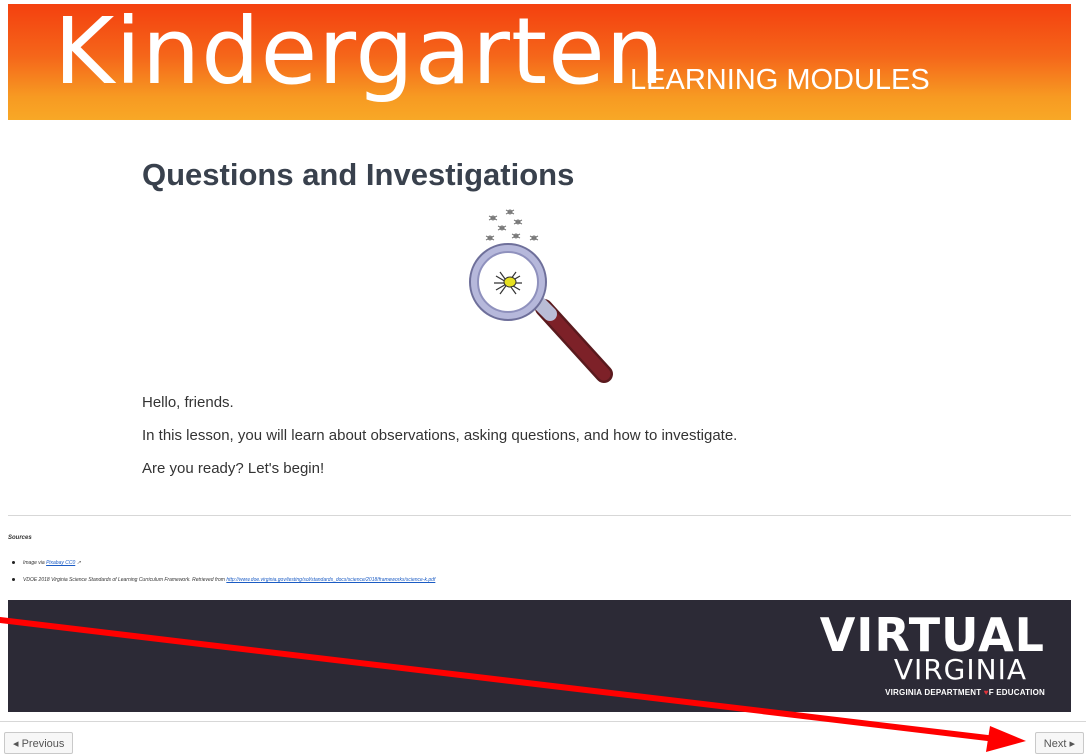  Describe the element at coordinates (780, 80) in the screenshot. I see `banner-subtitle: LEARNING MODULES` at that location.